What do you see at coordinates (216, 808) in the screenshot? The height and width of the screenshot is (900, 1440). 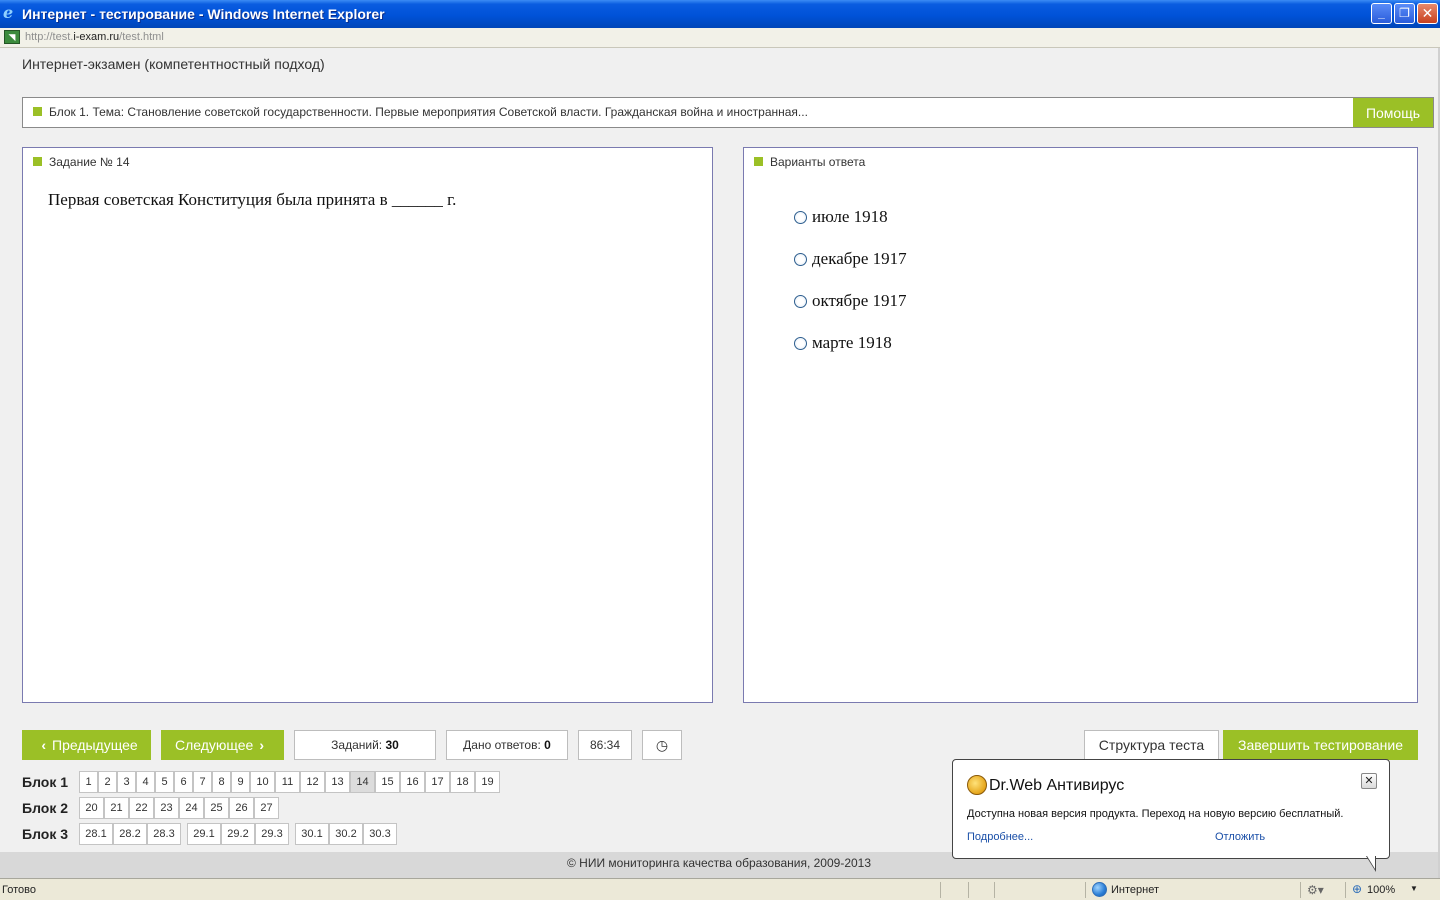 I see `nav-task-cell: 25` at bounding box center [216, 808].